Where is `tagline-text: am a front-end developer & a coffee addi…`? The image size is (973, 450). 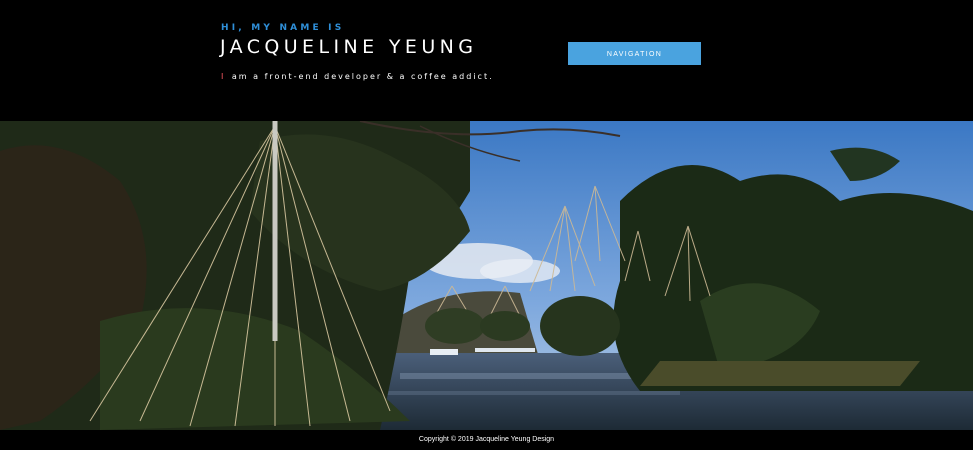 tagline-text: am a front-end developer & a coffee addi… is located at coordinates (362, 76).